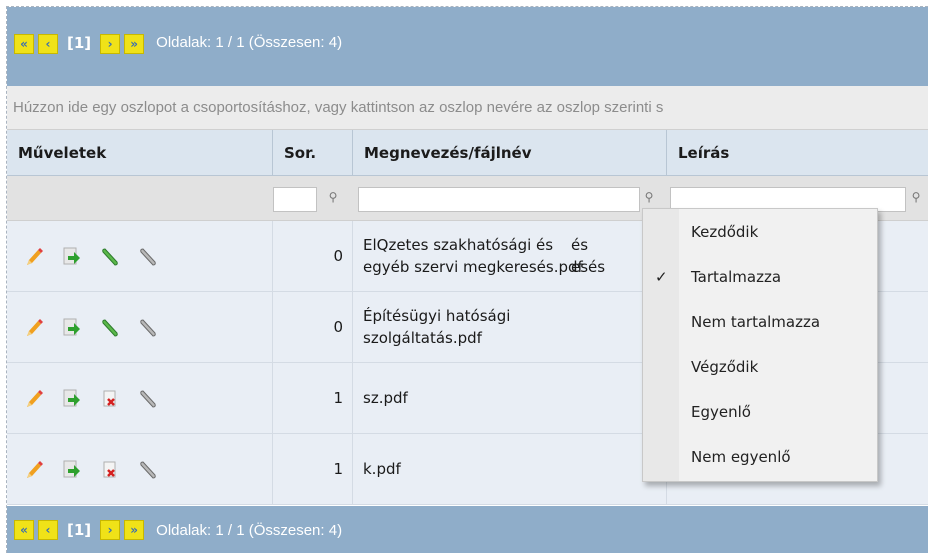 The width and height of the screenshot is (928, 553). What do you see at coordinates (473, 267) in the screenshot?
I see `file-name-line2: egyéb szervi megkeresés.pdf` at bounding box center [473, 267].